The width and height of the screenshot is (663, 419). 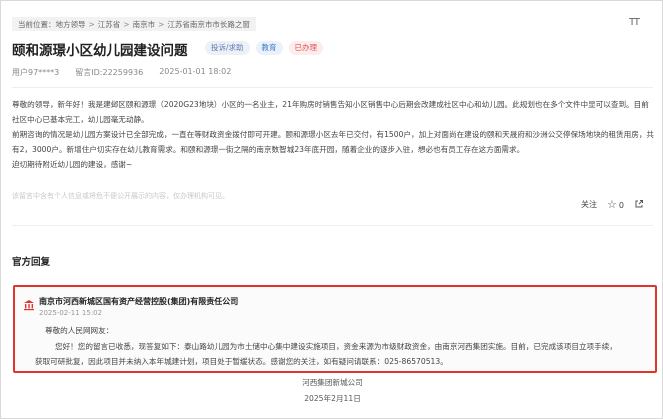 What do you see at coordinates (120, 196) in the screenshot?
I see `privacy-disclaimer: 该留言中含有个人信息或将危不便公开展示的内容，仅办理机构可见。` at bounding box center [120, 196].